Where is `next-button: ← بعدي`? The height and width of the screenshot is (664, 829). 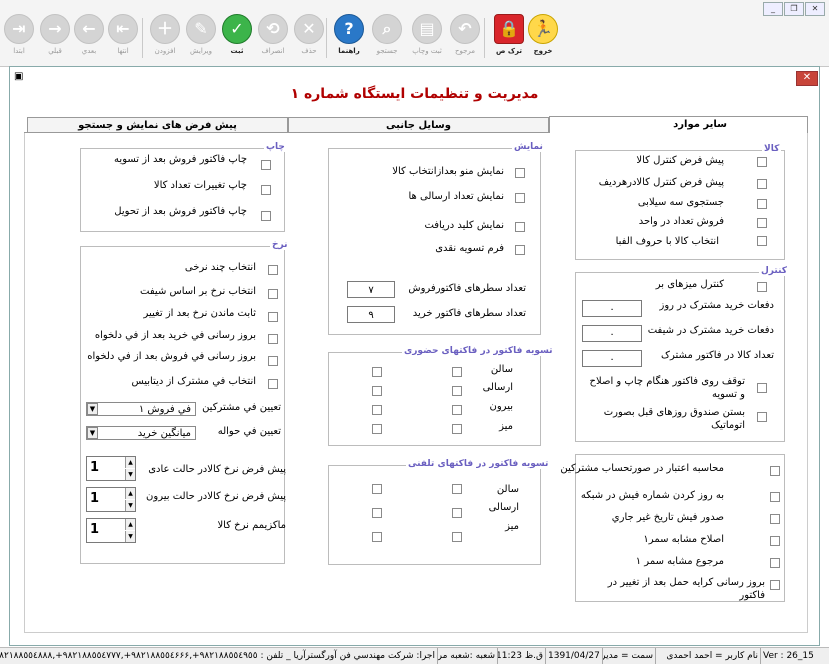 next-button: ← بعدي is located at coordinates (89, 38).